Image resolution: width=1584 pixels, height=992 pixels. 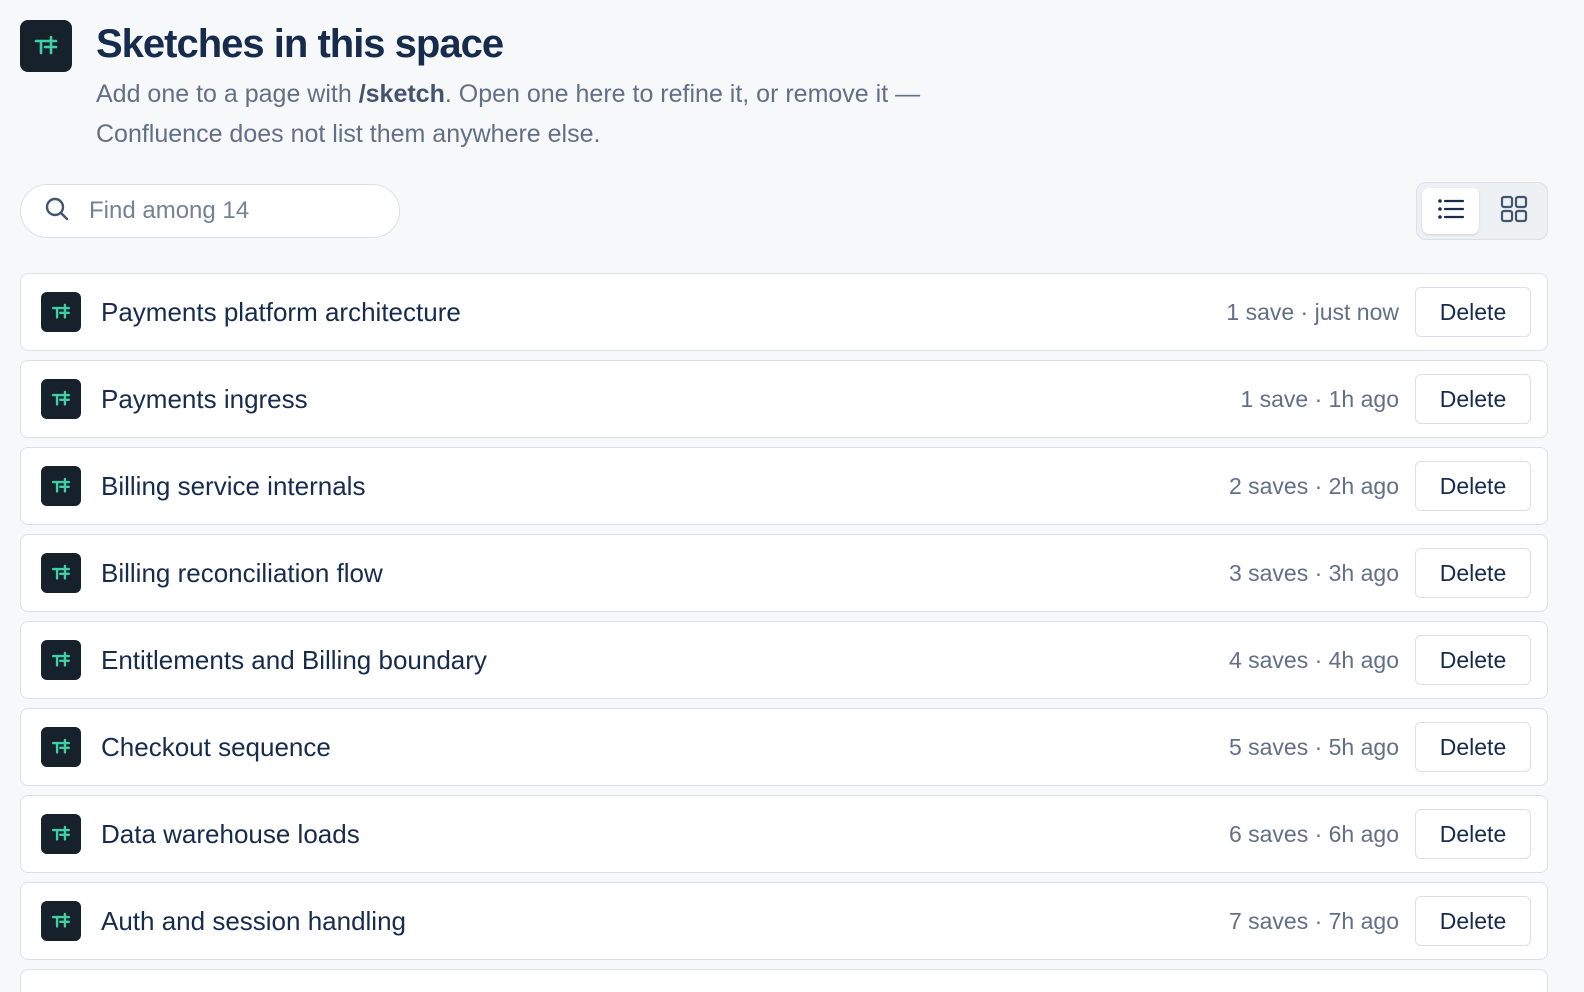 What do you see at coordinates (1313, 659) in the screenshot?
I see `sketch-meta: 4 saves · 4h ago` at bounding box center [1313, 659].